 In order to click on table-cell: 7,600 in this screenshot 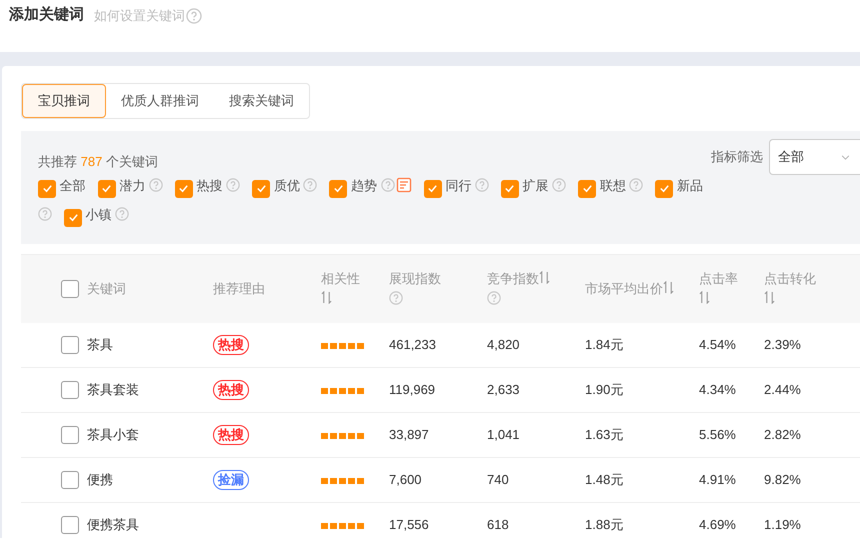, I will do `click(405, 480)`.